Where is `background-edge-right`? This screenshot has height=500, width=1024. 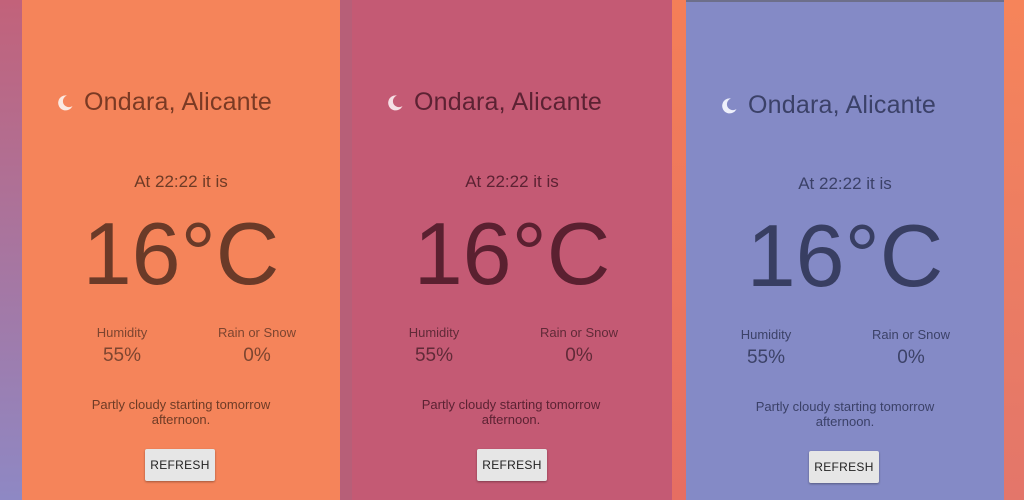 background-edge-right is located at coordinates (1014, 250).